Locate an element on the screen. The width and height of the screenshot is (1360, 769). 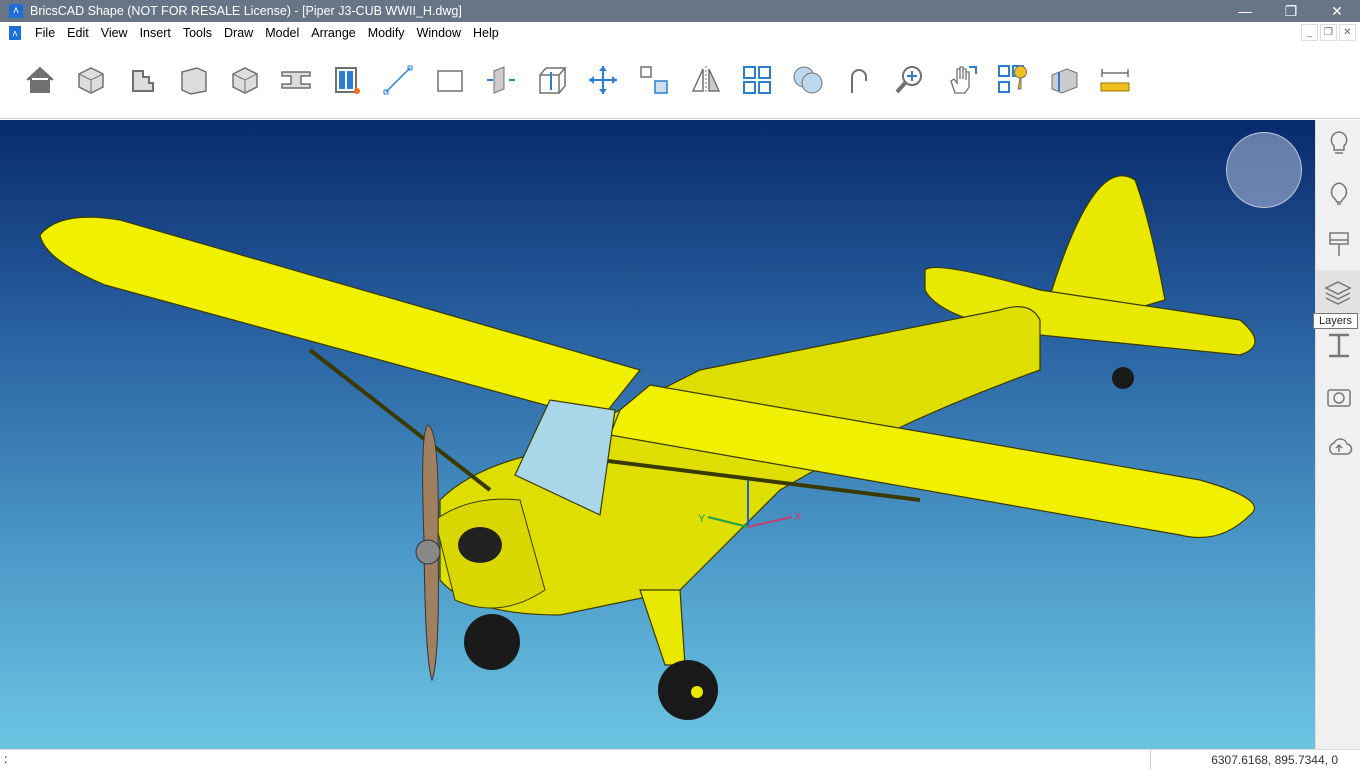
menu-draw: Draw is located at coordinates (238, 33).